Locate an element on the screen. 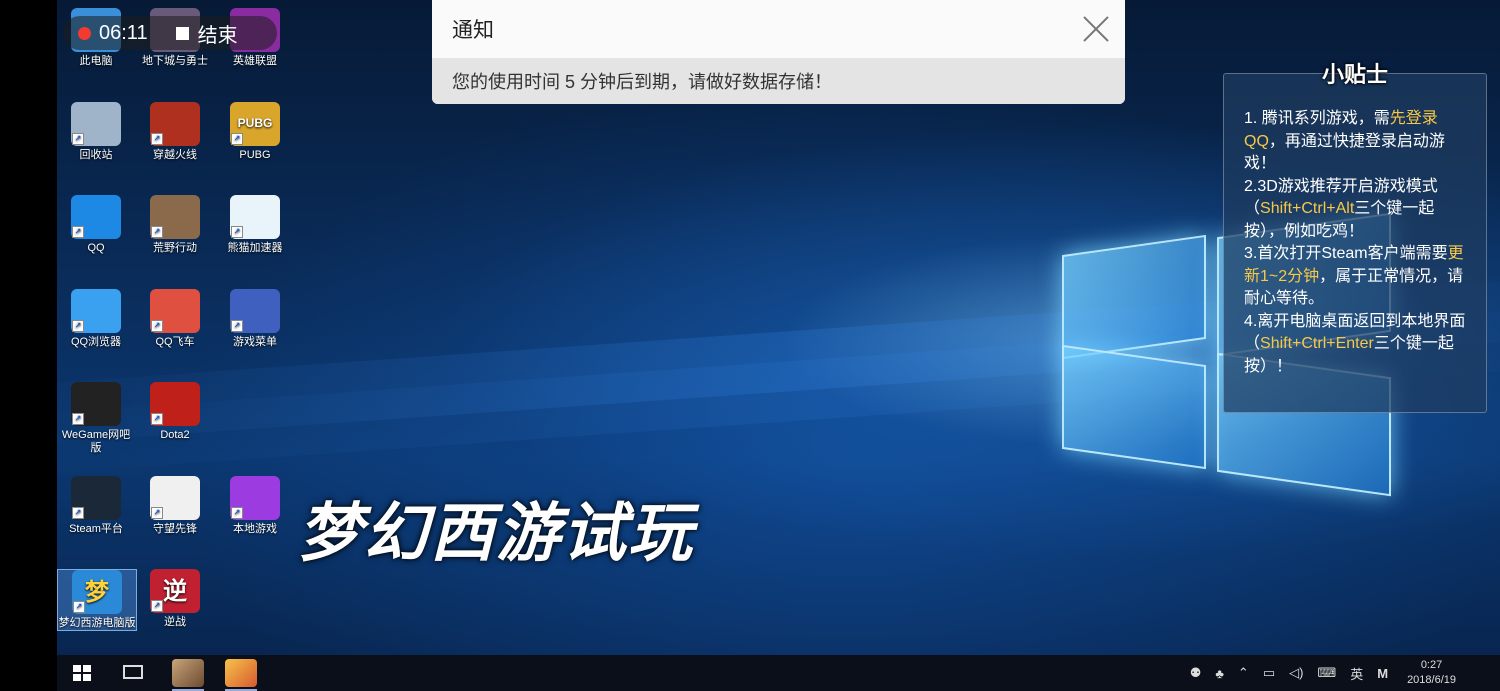 The width and height of the screenshot is (1500, 691). crossfire-icon: ↗ is located at coordinates (175, 123).